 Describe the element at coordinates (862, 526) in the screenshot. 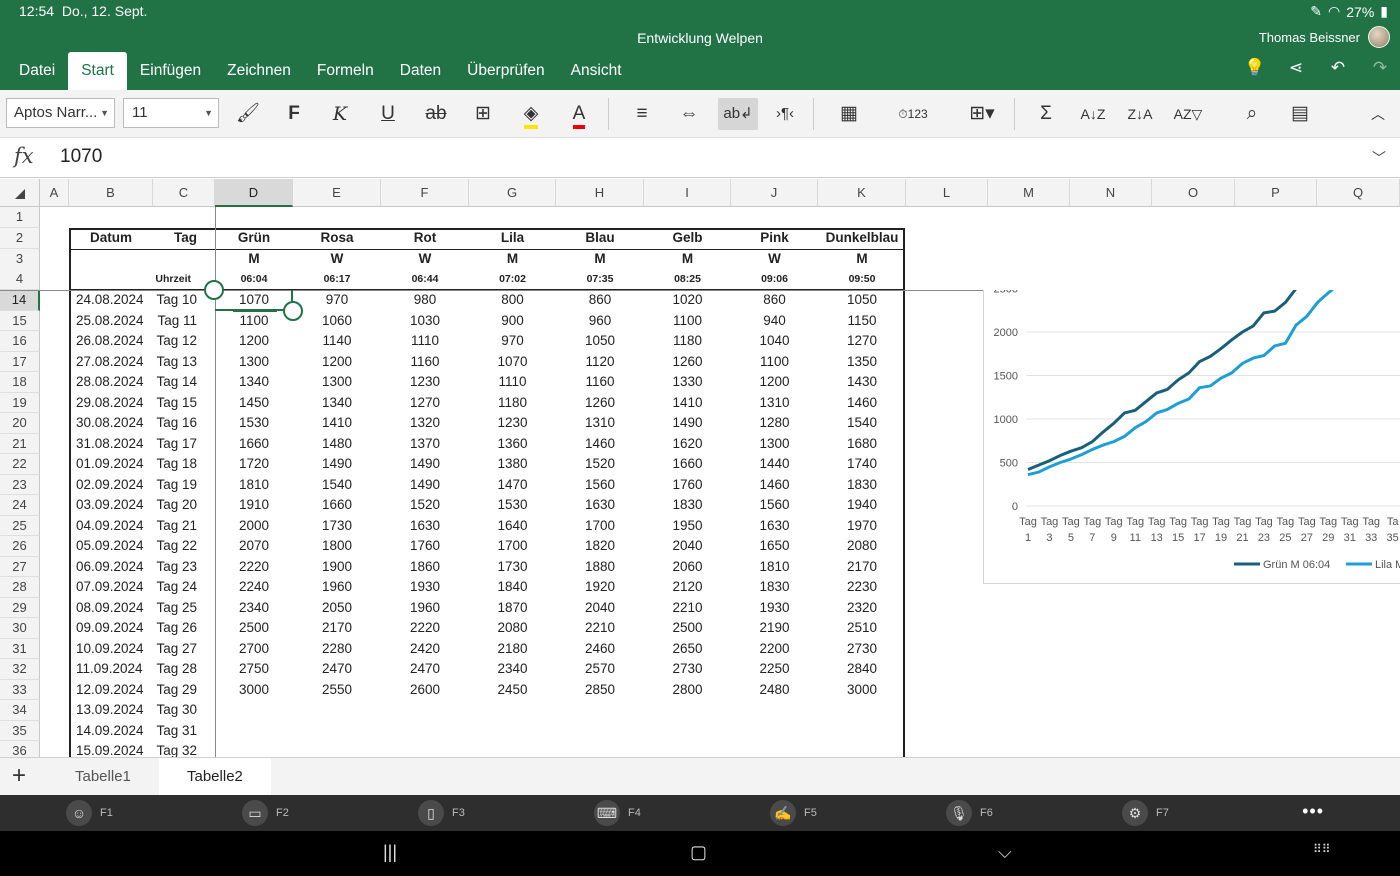

I see `cell-weight: 1970` at that location.